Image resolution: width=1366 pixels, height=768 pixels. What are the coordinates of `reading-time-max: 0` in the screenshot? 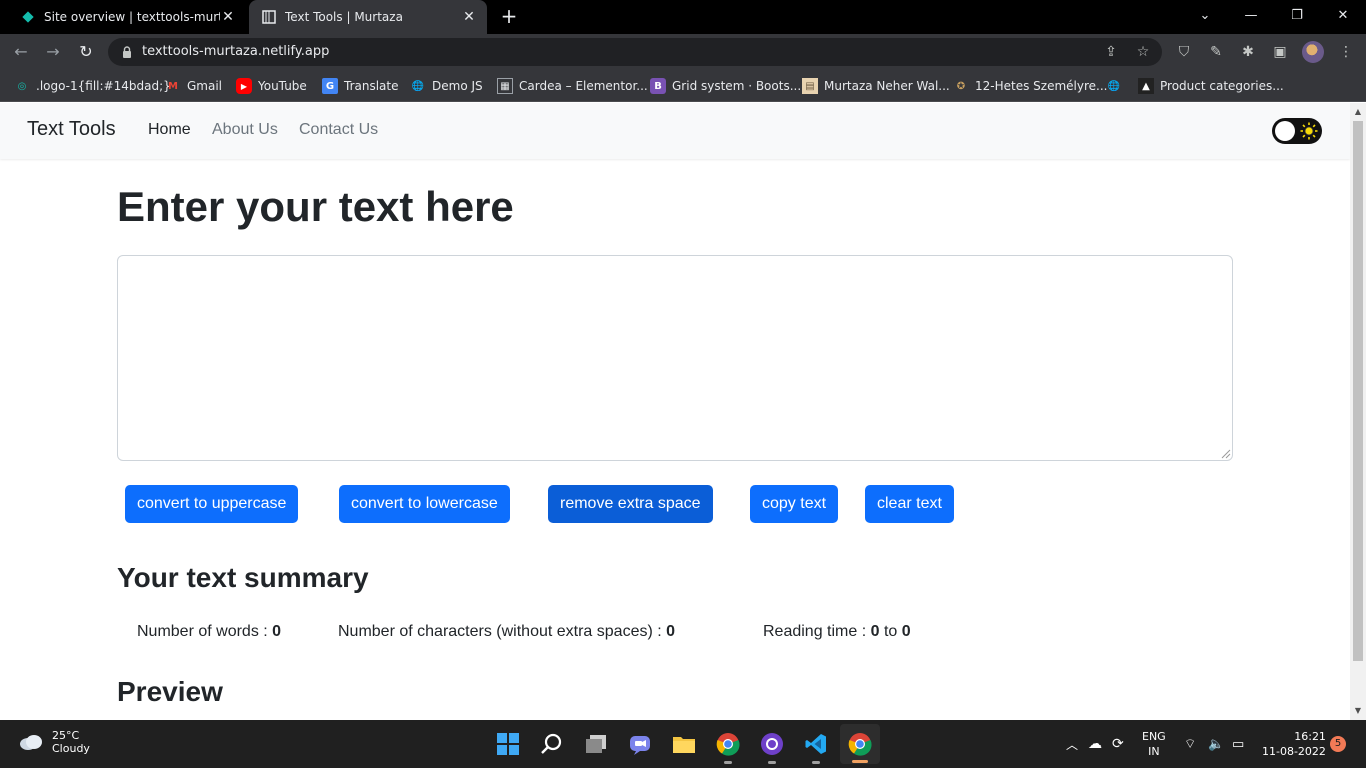 It's located at (906, 631).